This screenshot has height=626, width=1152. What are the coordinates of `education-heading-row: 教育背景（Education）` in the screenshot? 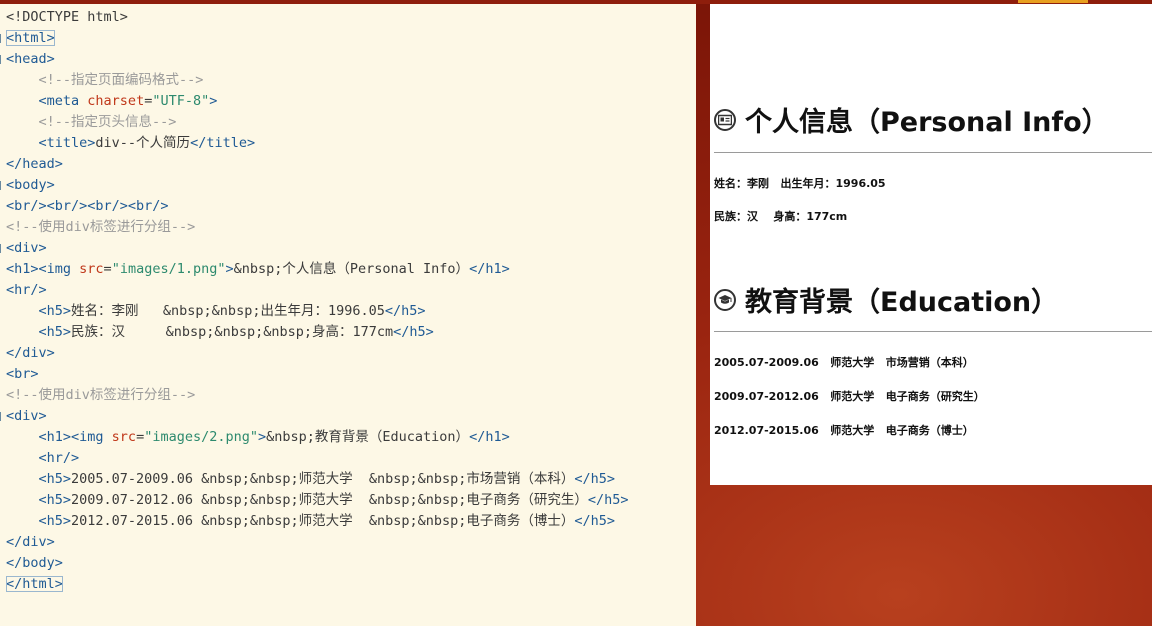 It's located at (886, 299).